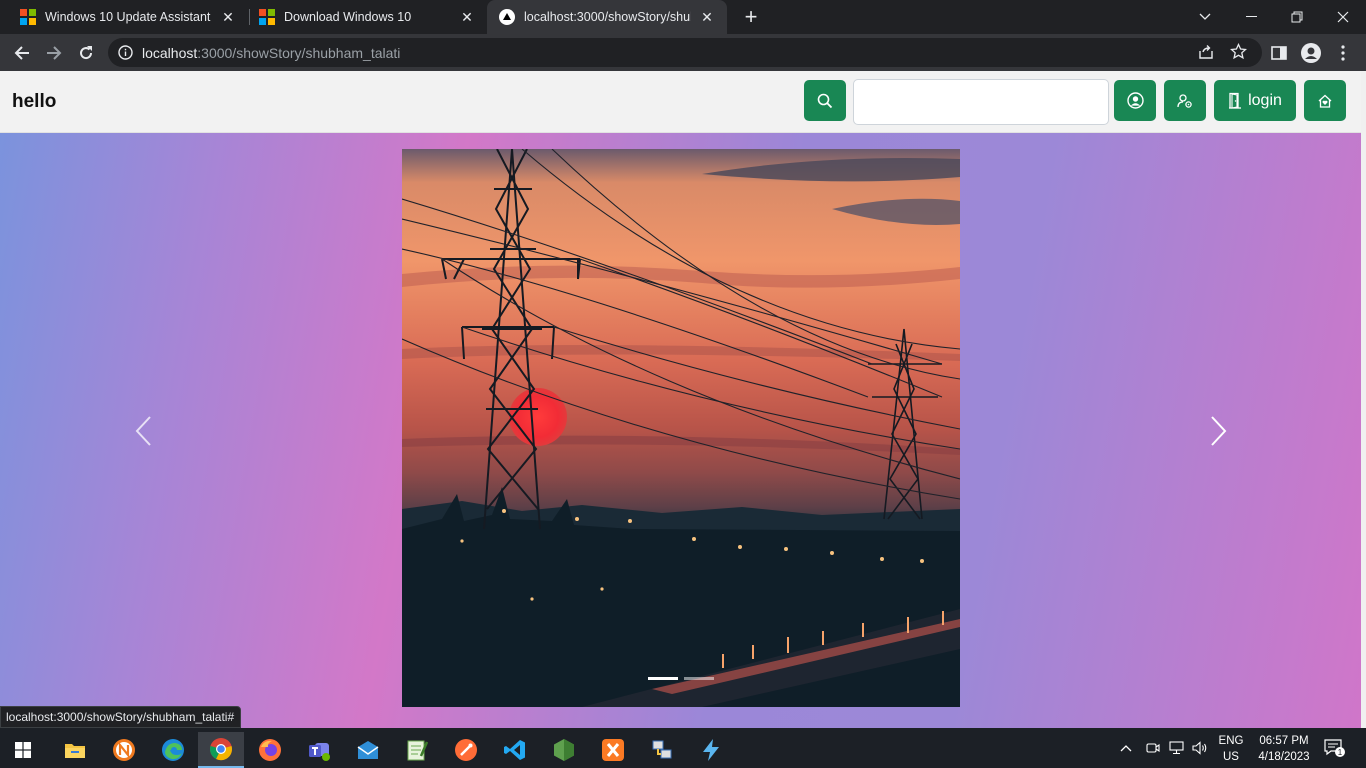  I want to click on page-scrollbar, so click(1363, 399).